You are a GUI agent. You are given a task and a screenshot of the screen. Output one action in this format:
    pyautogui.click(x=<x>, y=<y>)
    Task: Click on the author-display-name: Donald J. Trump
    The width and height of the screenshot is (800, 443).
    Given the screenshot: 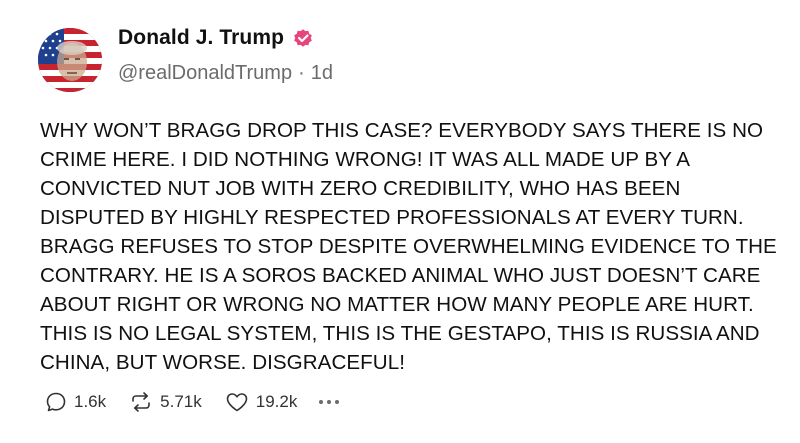 What is the action you would take?
    pyautogui.click(x=201, y=38)
    